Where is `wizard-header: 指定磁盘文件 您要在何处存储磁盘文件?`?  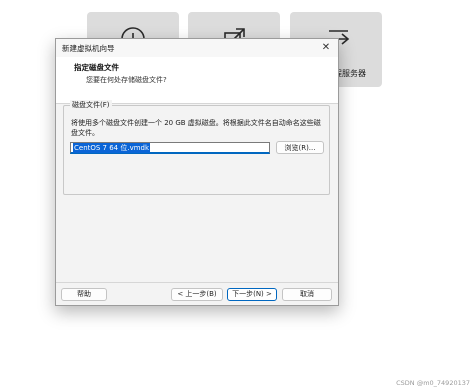 wizard-header: 指定磁盘文件 您要在何处存储磁盘文件? is located at coordinates (197, 80).